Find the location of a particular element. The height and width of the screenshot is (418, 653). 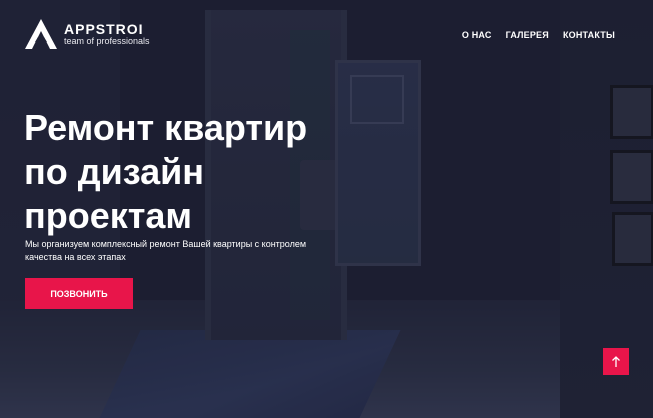

title-line: Ремонт квартир is located at coordinates (166, 127).